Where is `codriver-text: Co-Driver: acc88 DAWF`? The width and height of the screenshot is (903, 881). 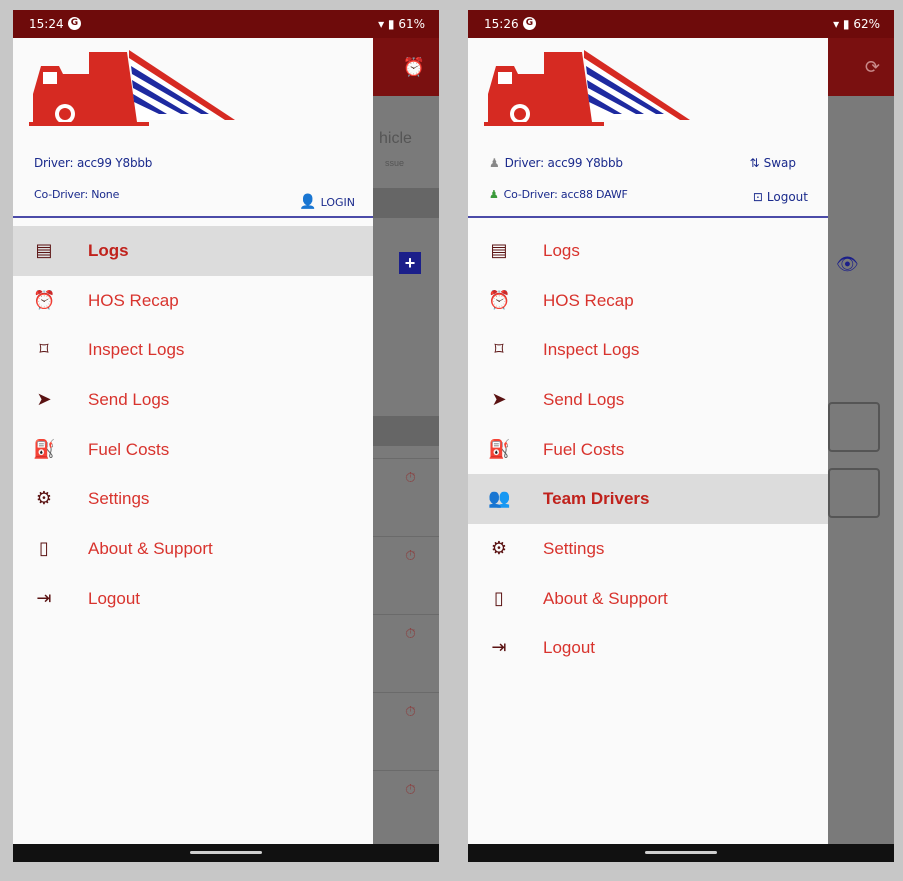
codriver-text: Co-Driver: acc88 DAWF is located at coordinates (565, 194).